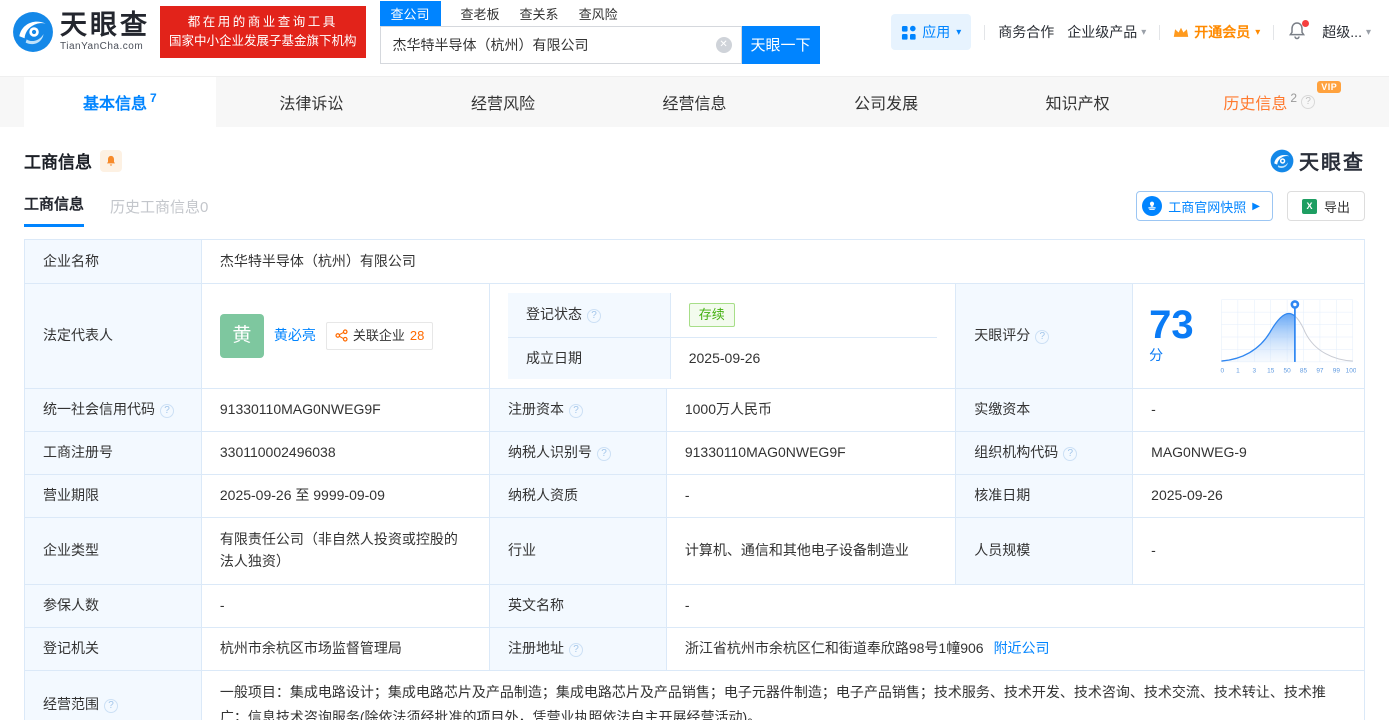  What do you see at coordinates (723, 44) in the screenshot?
I see `clear-icon: ✕` at bounding box center [723, 44].